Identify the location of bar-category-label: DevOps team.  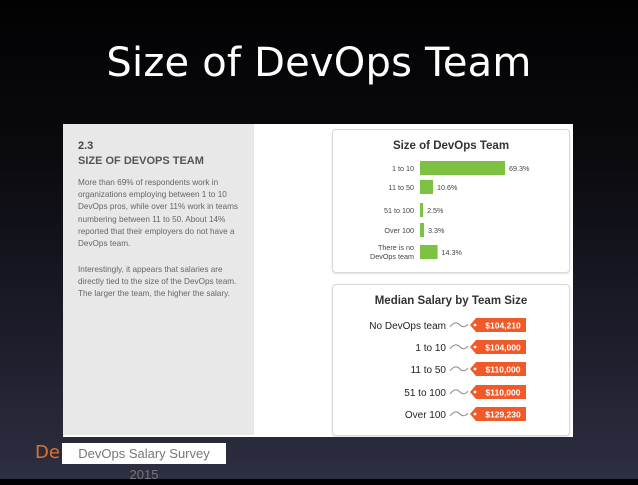
(392, 256).